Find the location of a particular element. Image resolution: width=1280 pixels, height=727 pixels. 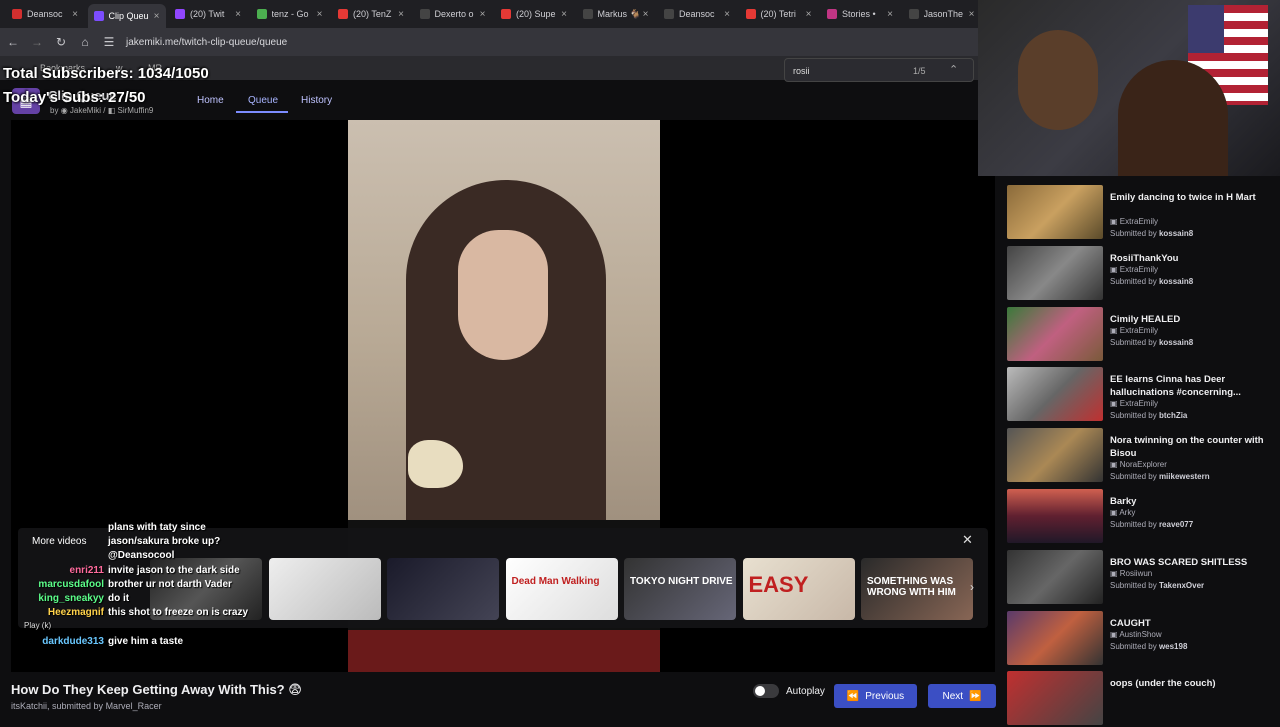

next-button: Next ⏩ is located at coordinates (962, 696).